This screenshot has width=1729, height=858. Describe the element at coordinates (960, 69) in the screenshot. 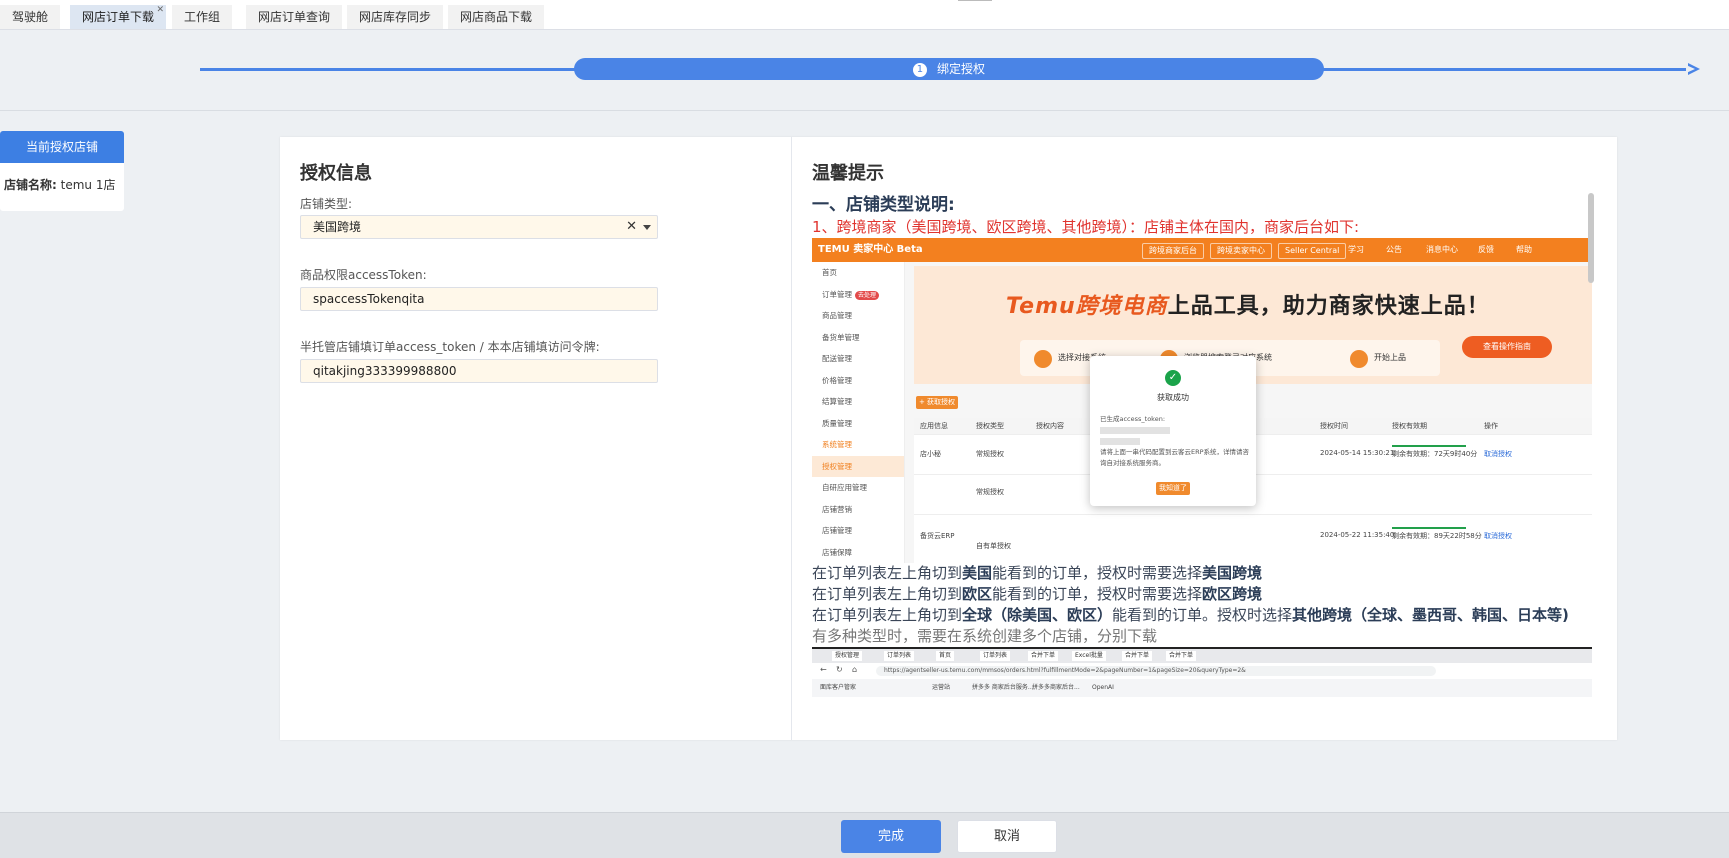

I see `step-label: 绑定授权` at that location.